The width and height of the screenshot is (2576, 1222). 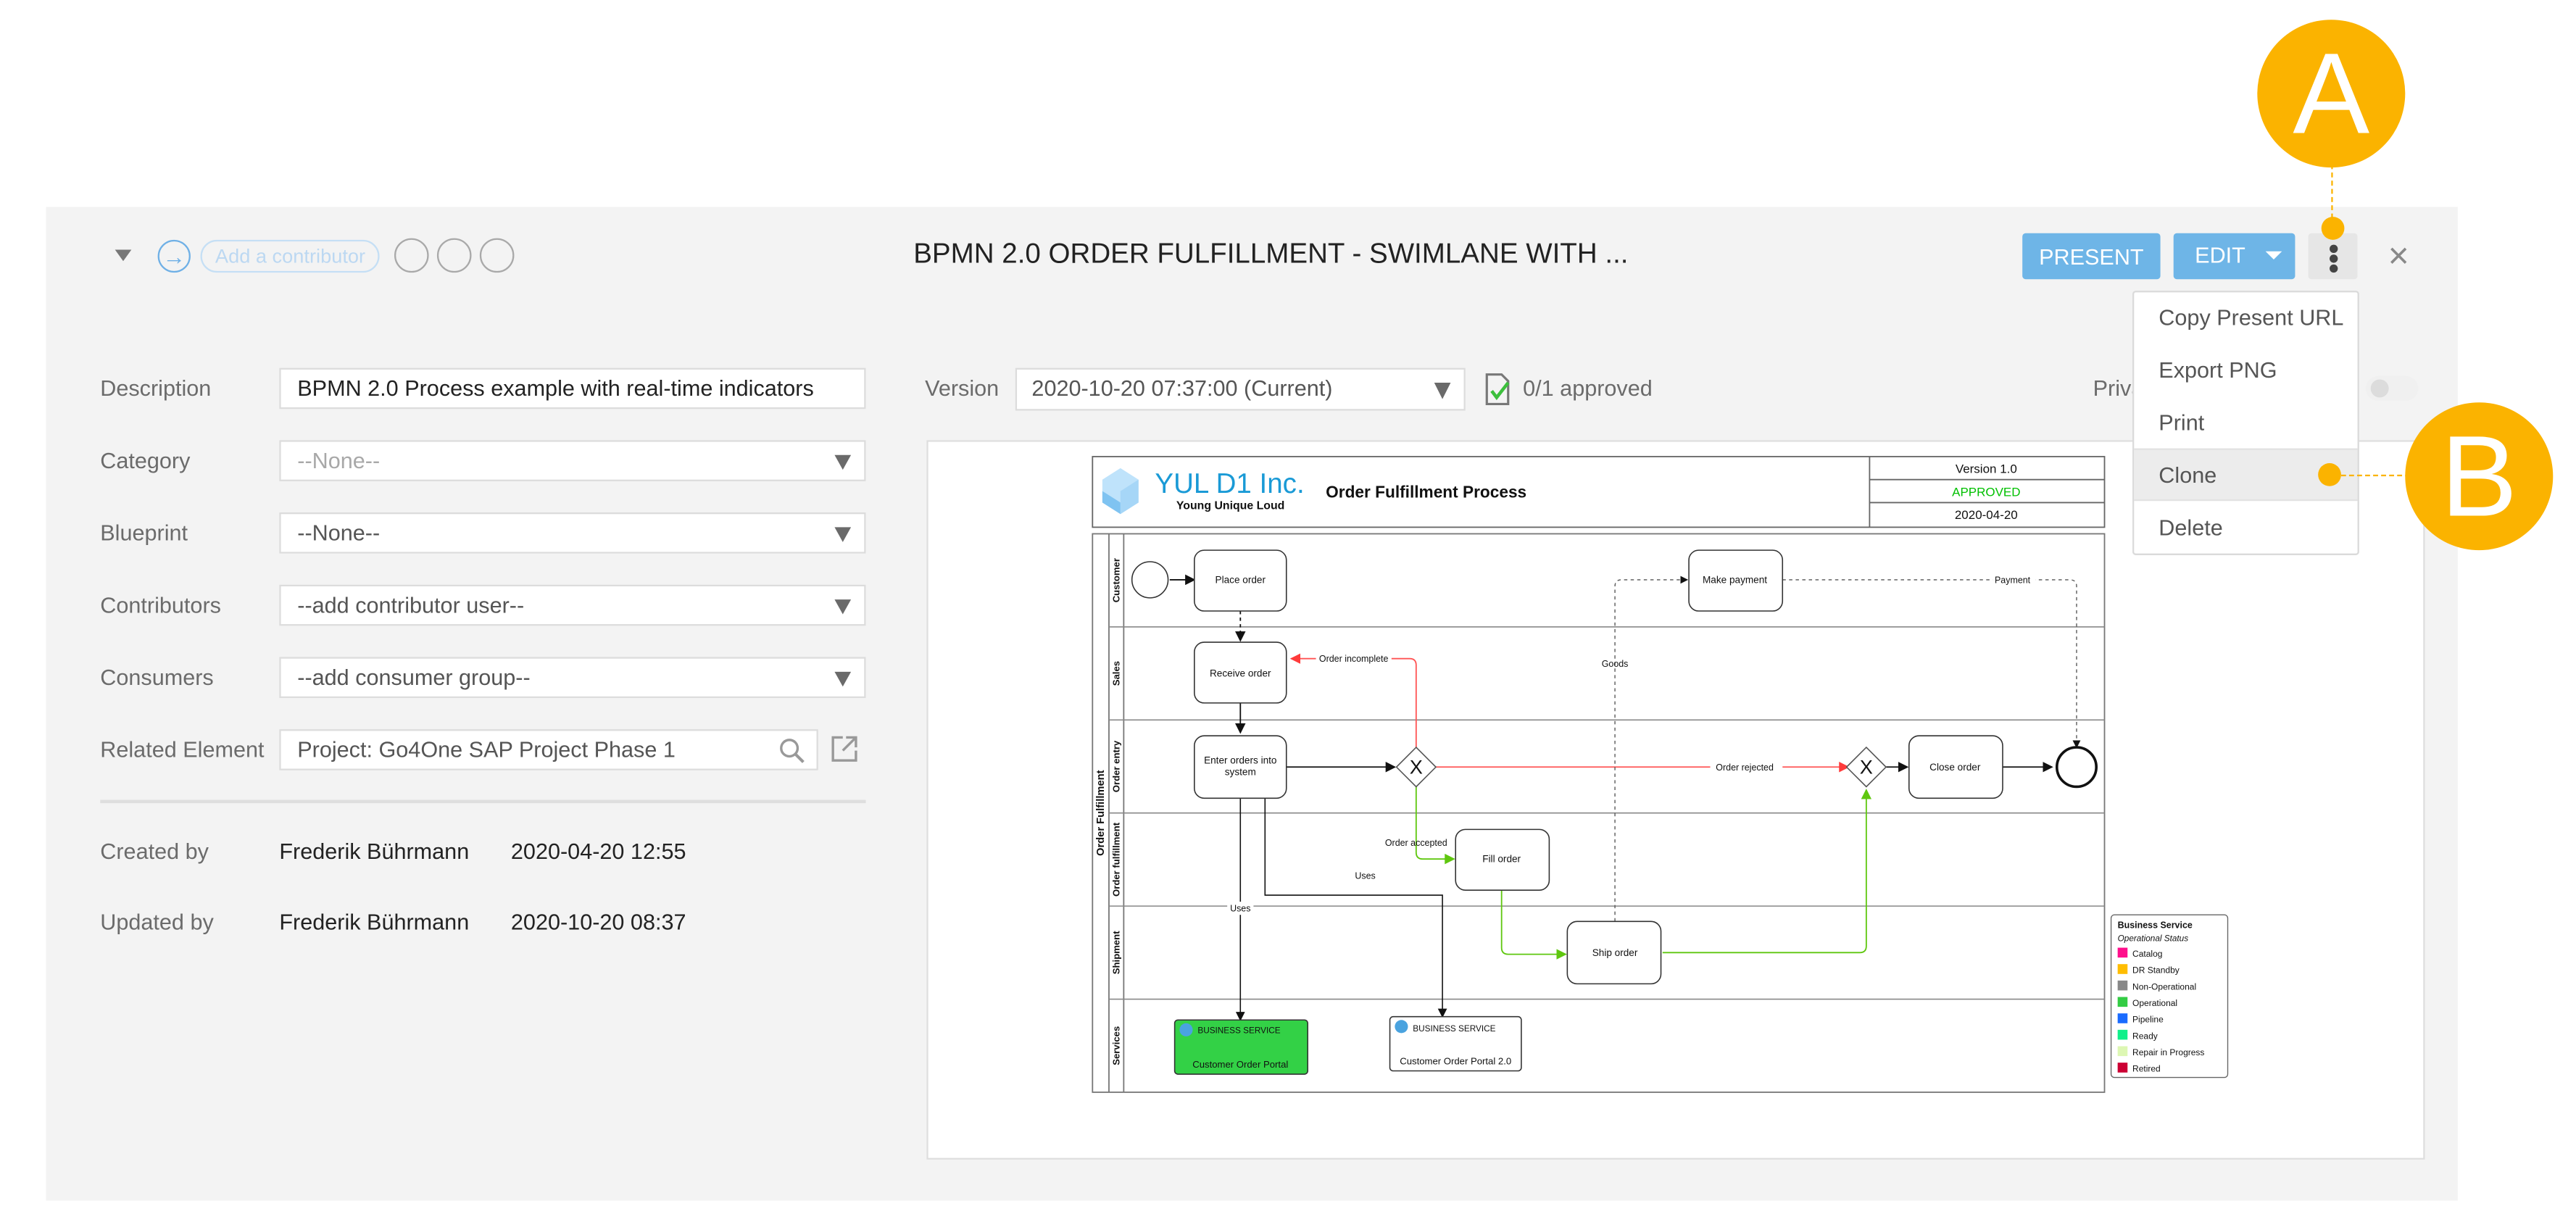 I want to click on menu-item-print: Print, so click(x=2245, y=423).